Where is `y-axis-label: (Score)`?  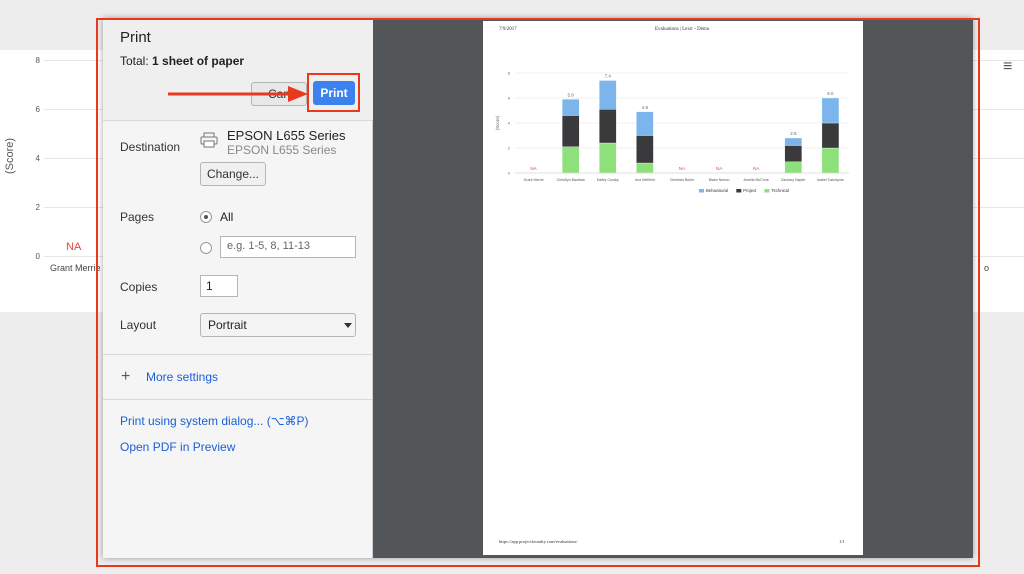
y-axis-label: (Score) is located at coordinates (10, 156).